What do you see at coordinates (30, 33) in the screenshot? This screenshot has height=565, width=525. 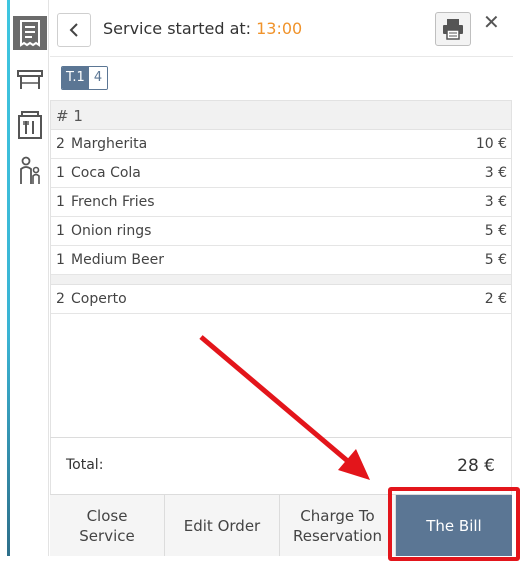 I see `receipt-icon` at bounding box center [30, 33].